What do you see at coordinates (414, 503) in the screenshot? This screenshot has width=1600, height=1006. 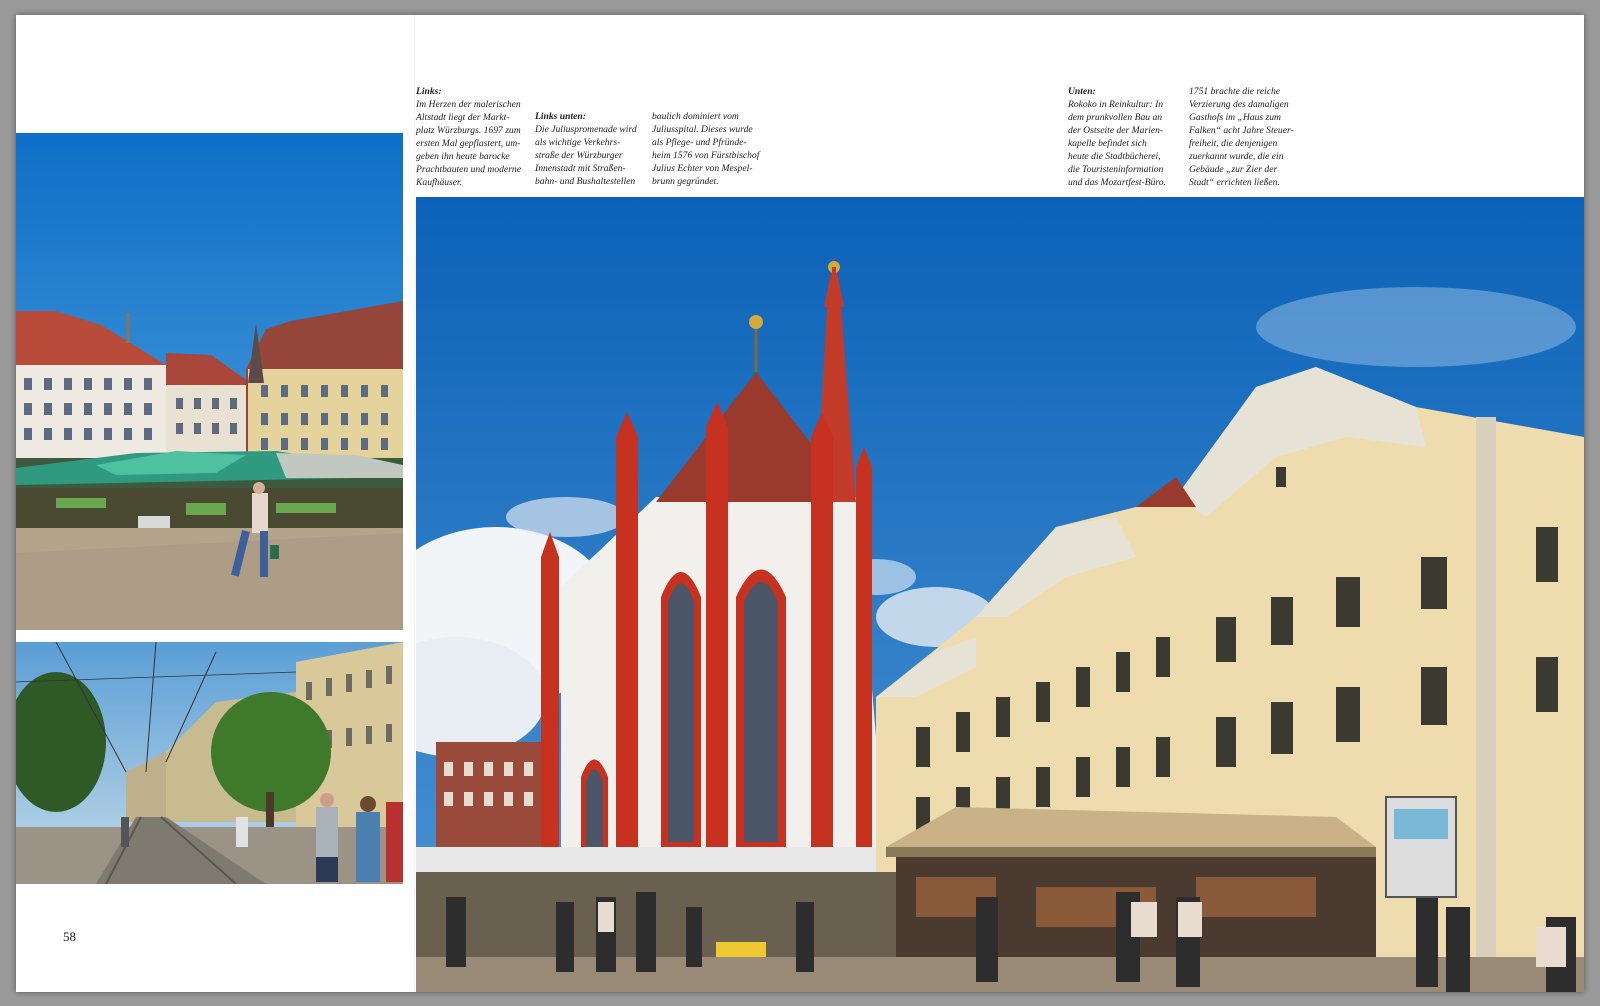 I see `page-gutter` at bounding box center [414, 503].